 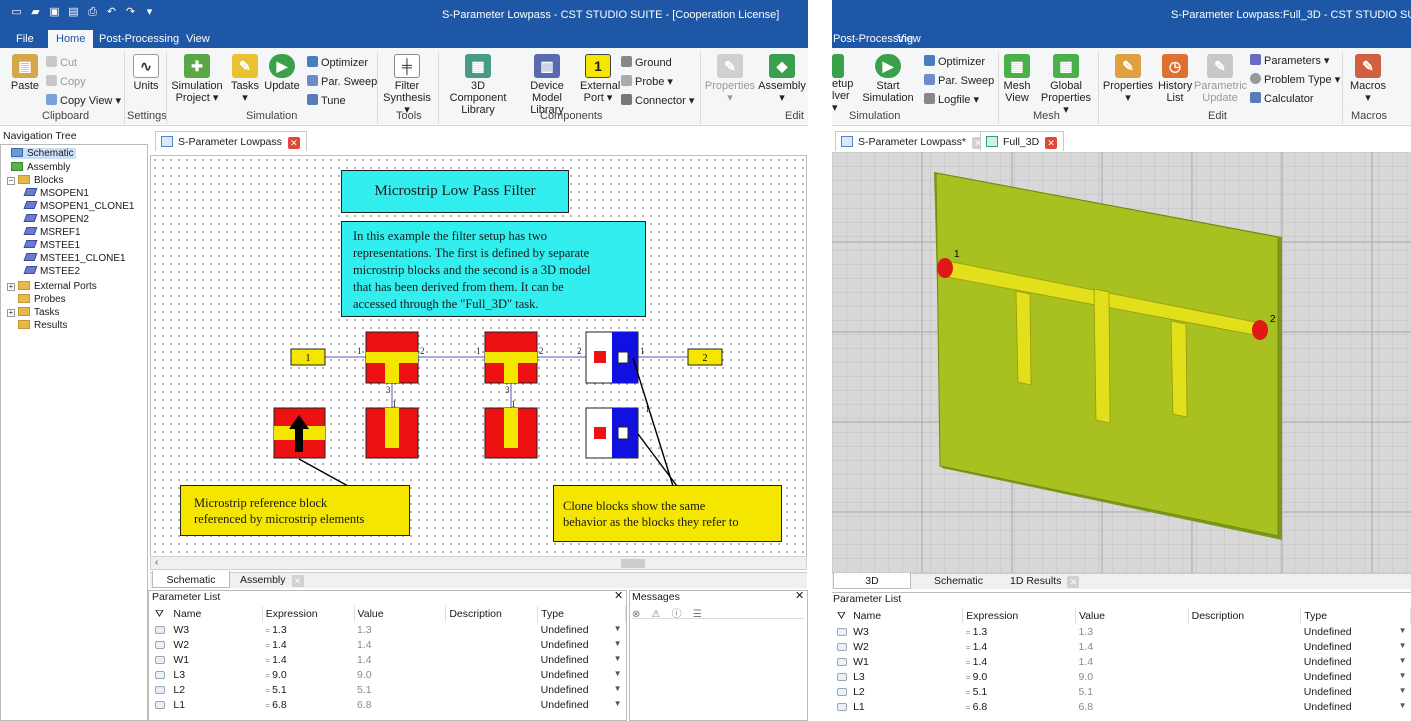 What do you see at coordinates (656, 614) in the screenshot?
I see `warning-icon: ⚠` at bounding box center [656, 614].